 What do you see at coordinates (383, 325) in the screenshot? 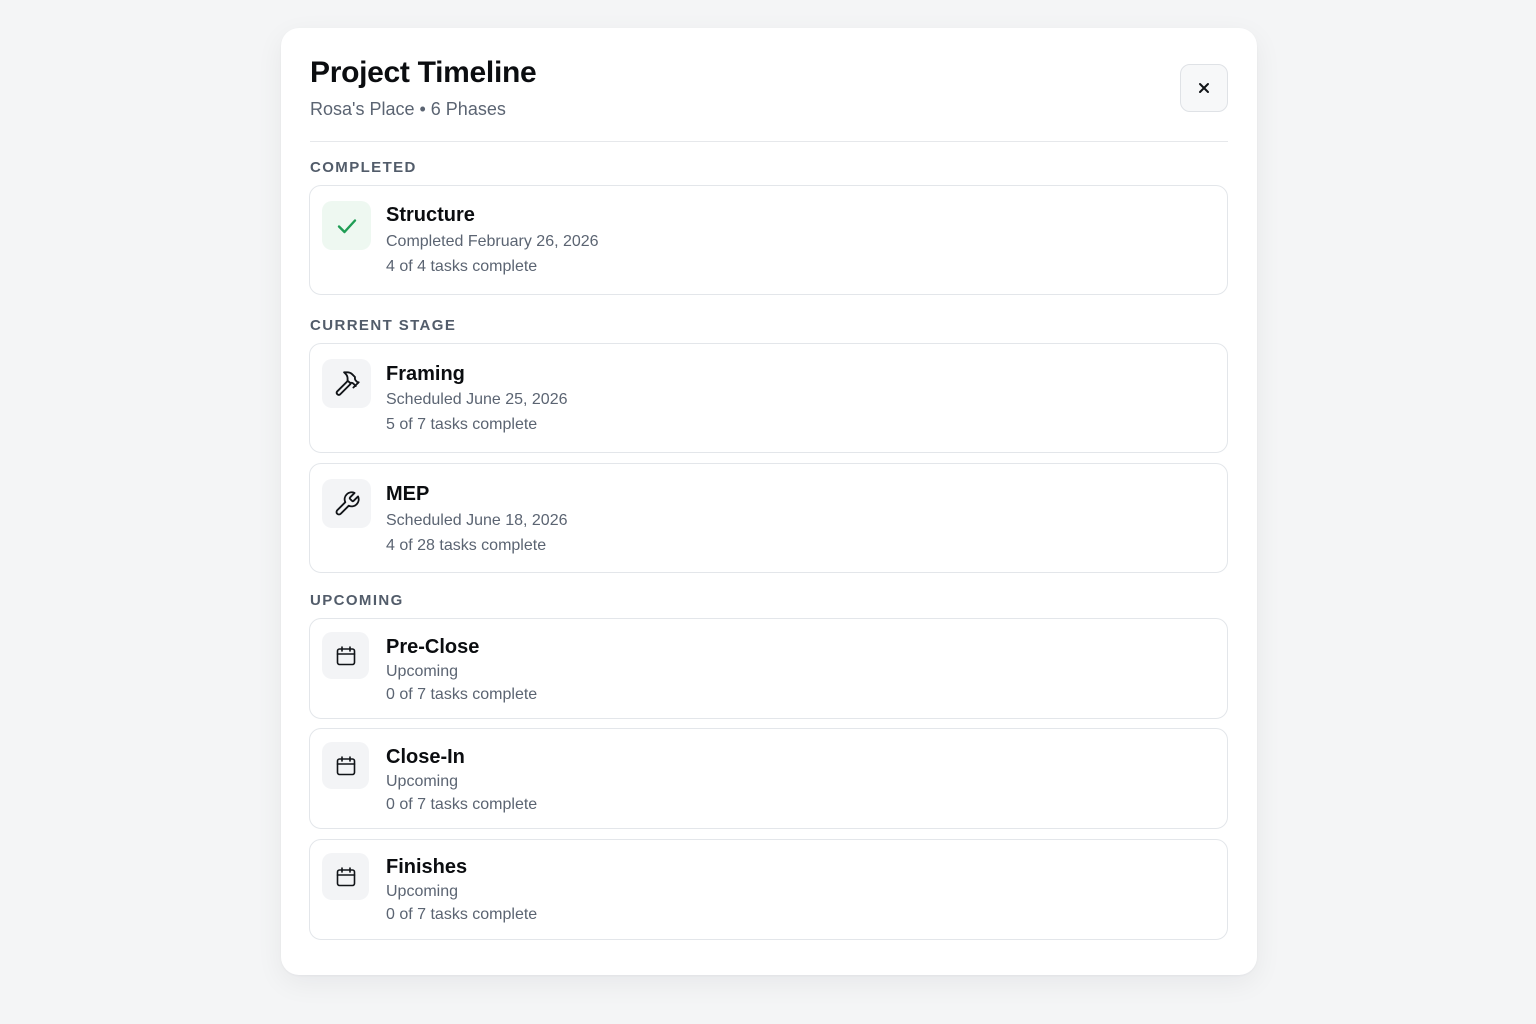
I see `section-label-current: CURRENT STAGE` at bounding box center [383, 325].